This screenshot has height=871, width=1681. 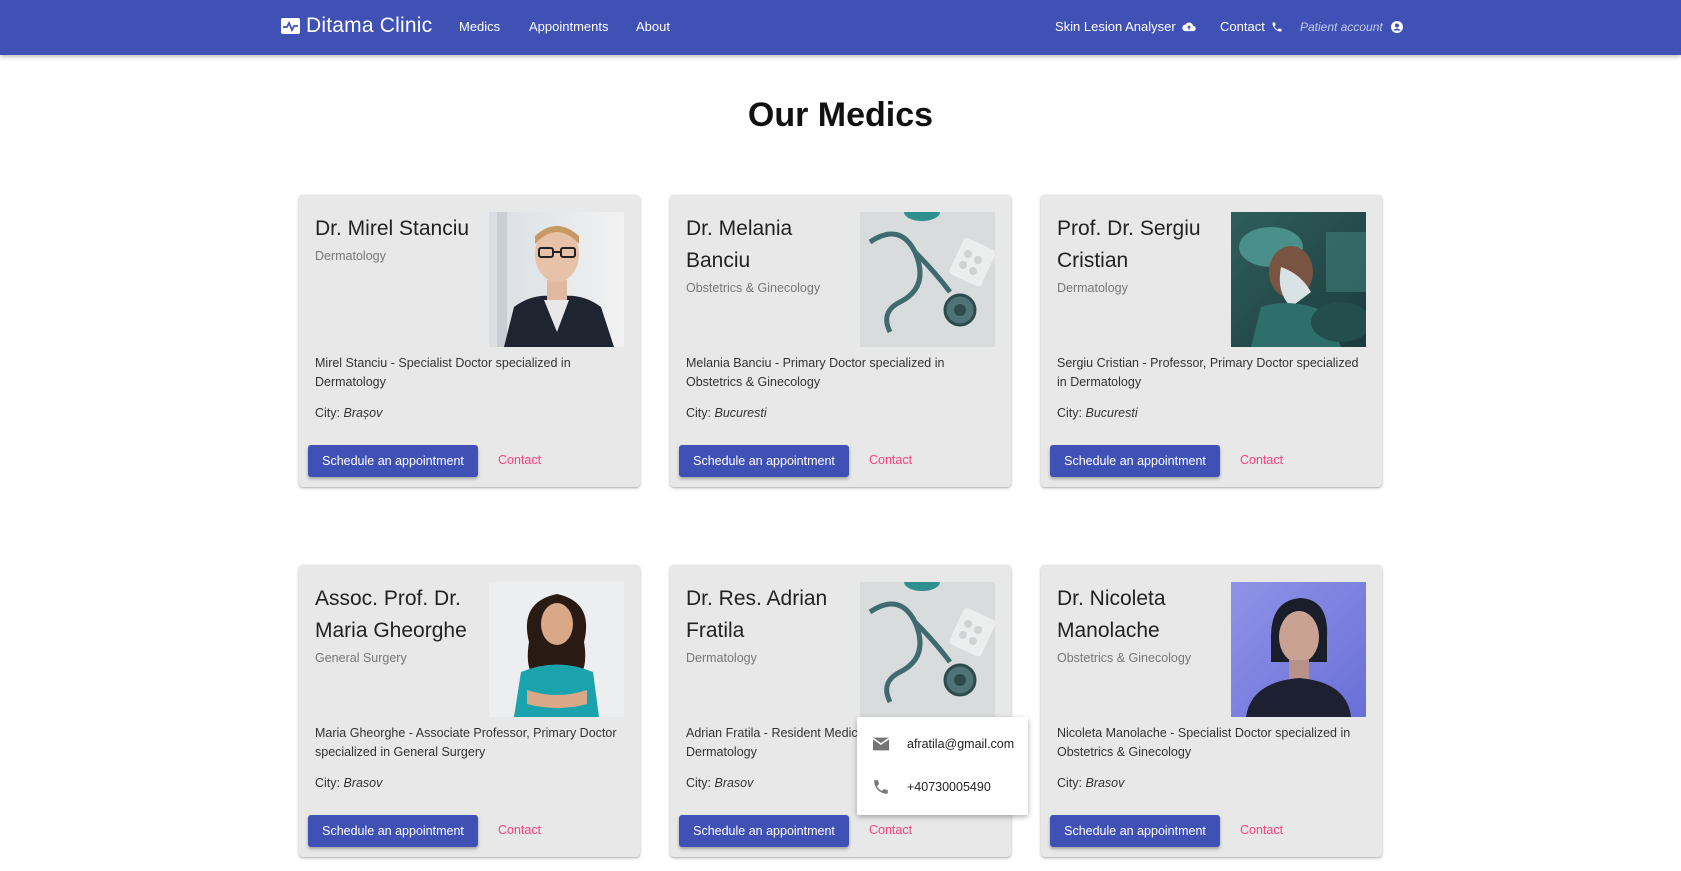 I want to click on page-title: Our Medics, so click(x=840, y=115).